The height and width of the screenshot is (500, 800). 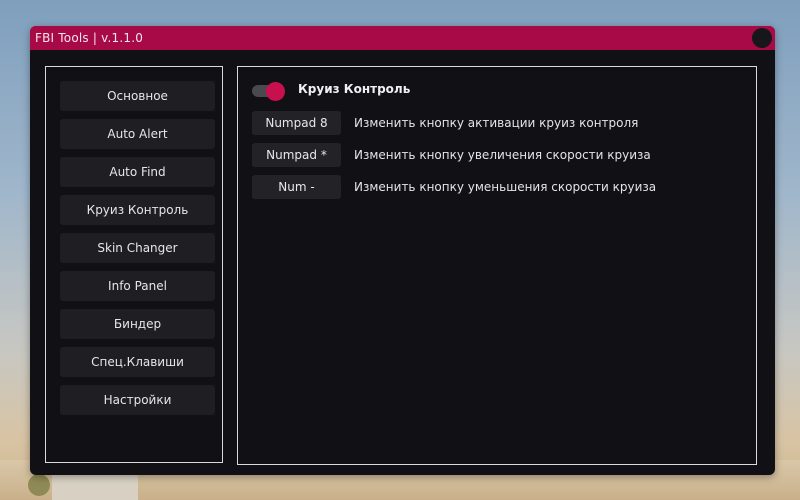 What do you see at coordinates (137, 400) in the screenshot?
I see `sidebar-item-settings: Настройки` at bounding box center [137, 400].